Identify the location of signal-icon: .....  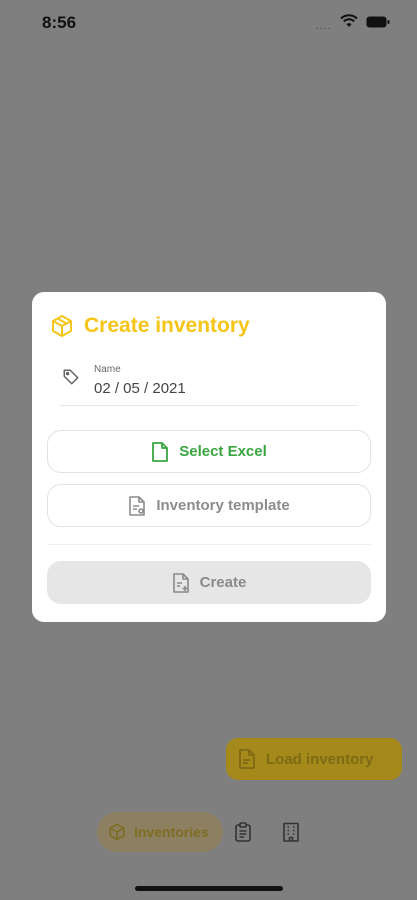
(324, 27).